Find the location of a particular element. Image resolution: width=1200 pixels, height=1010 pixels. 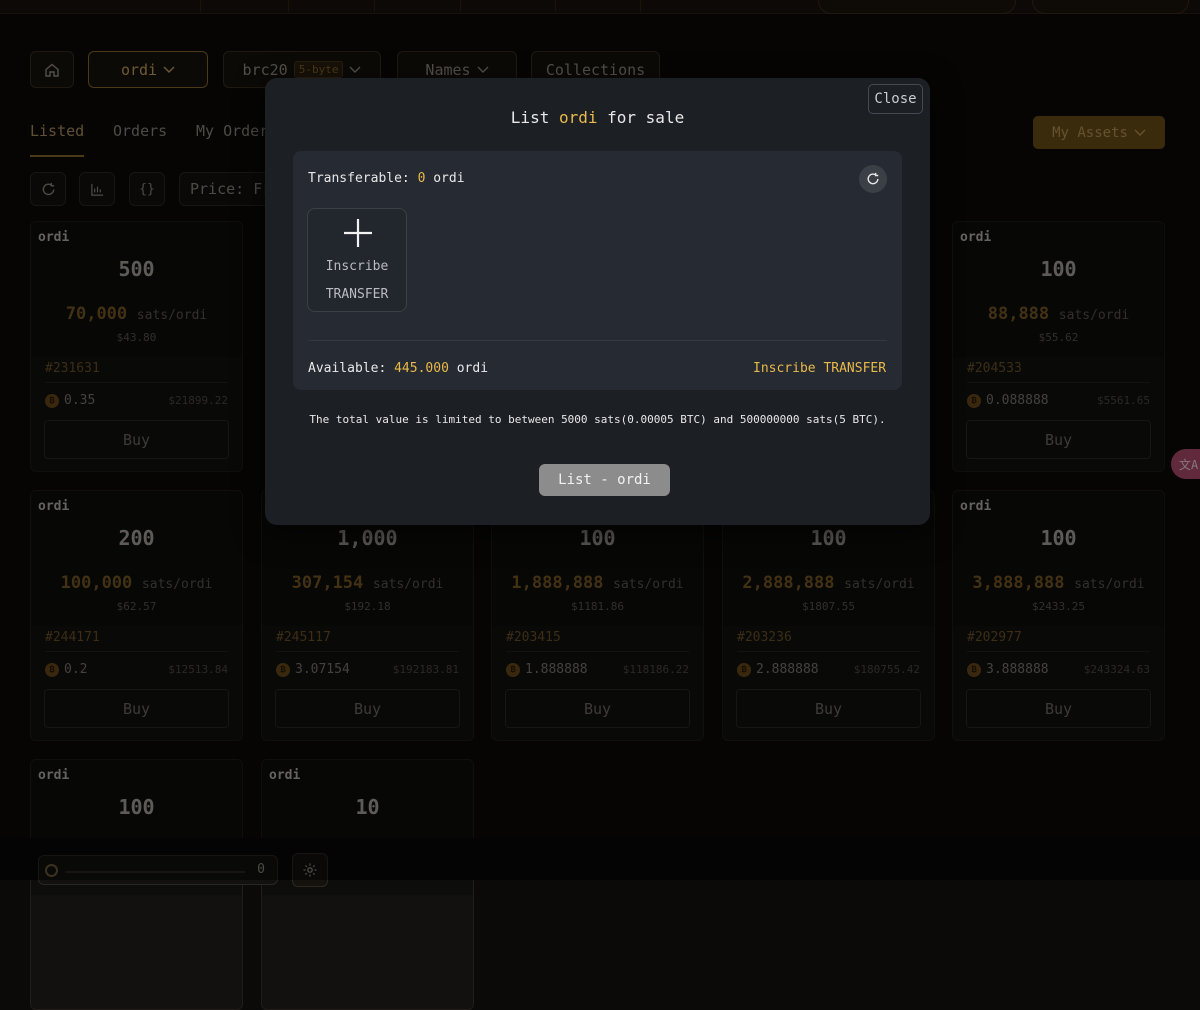

divider is located at coordinates (597, 340).